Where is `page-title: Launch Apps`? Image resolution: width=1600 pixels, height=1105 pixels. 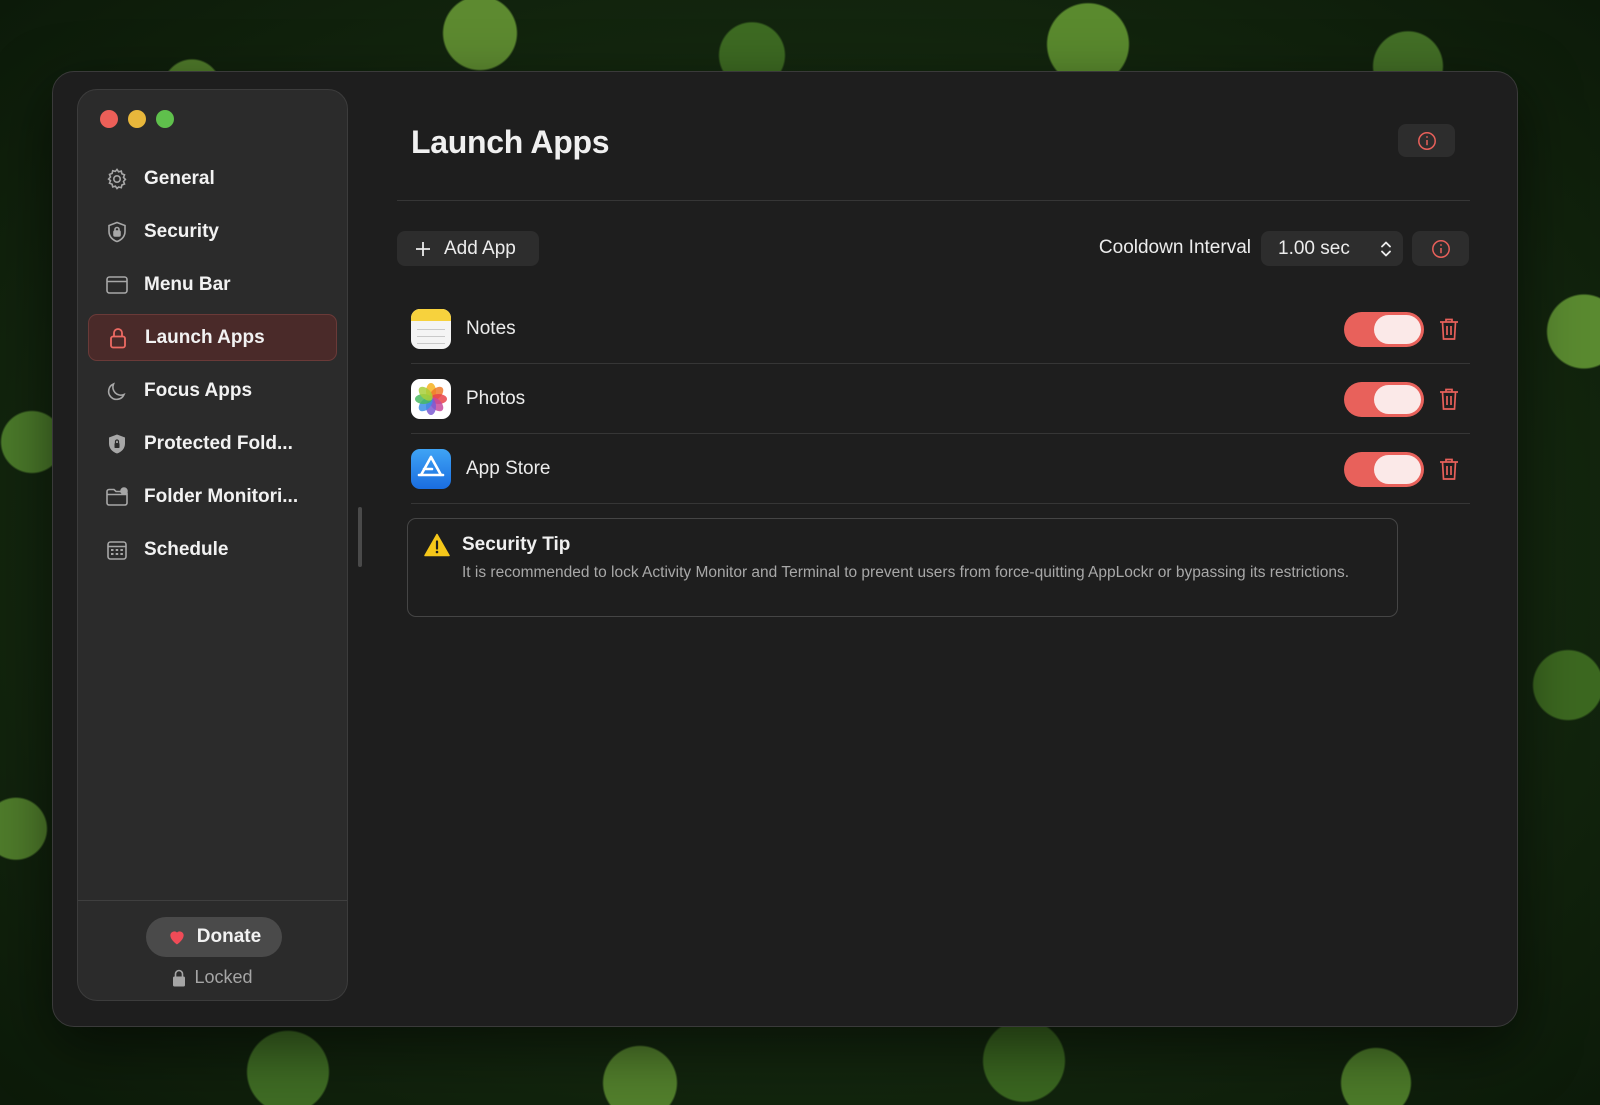
page-title: Launch Apps is located at coordinates (510, 142).